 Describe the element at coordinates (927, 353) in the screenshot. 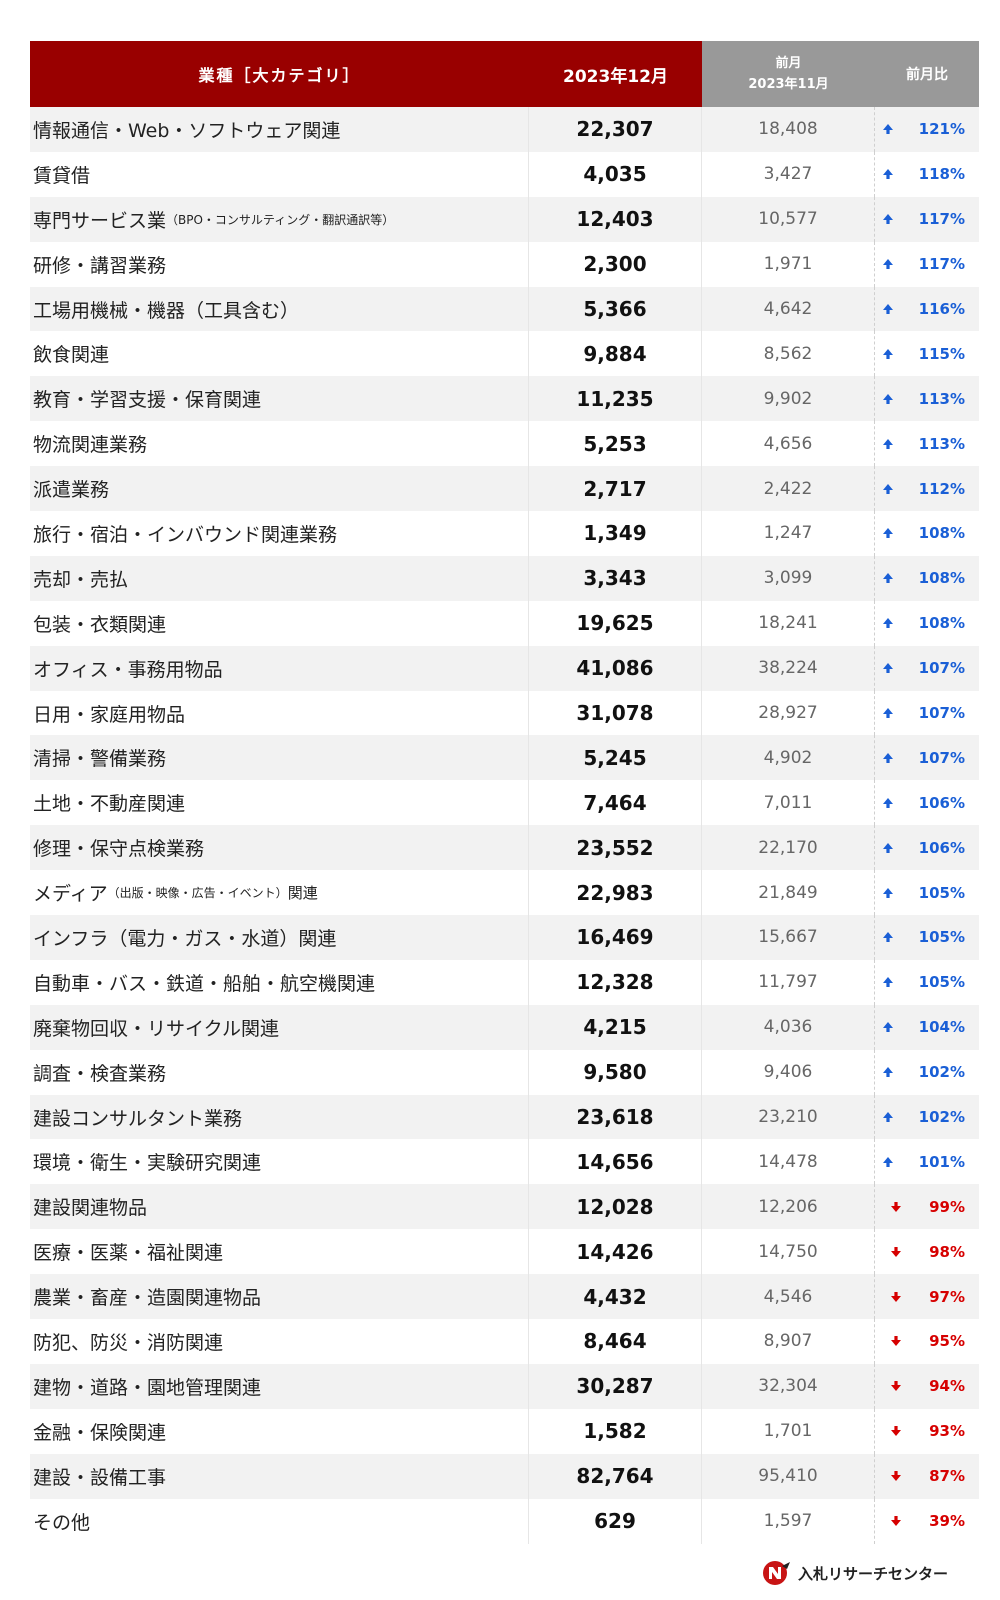

I see `ratio-cell: 115%` at that location.